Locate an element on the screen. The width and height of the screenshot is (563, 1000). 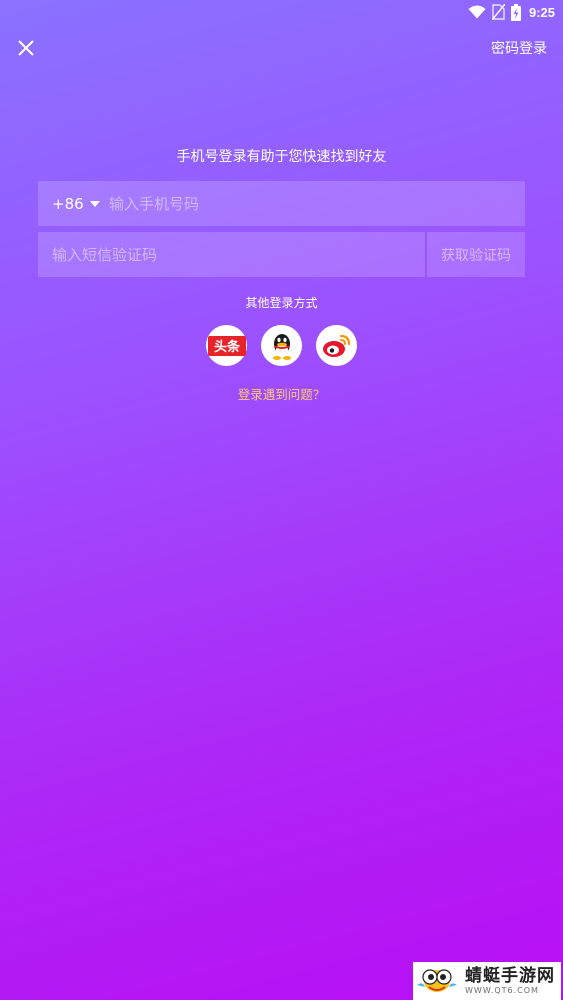
country-code-selector: +86 is located at coordinates (76, 203).